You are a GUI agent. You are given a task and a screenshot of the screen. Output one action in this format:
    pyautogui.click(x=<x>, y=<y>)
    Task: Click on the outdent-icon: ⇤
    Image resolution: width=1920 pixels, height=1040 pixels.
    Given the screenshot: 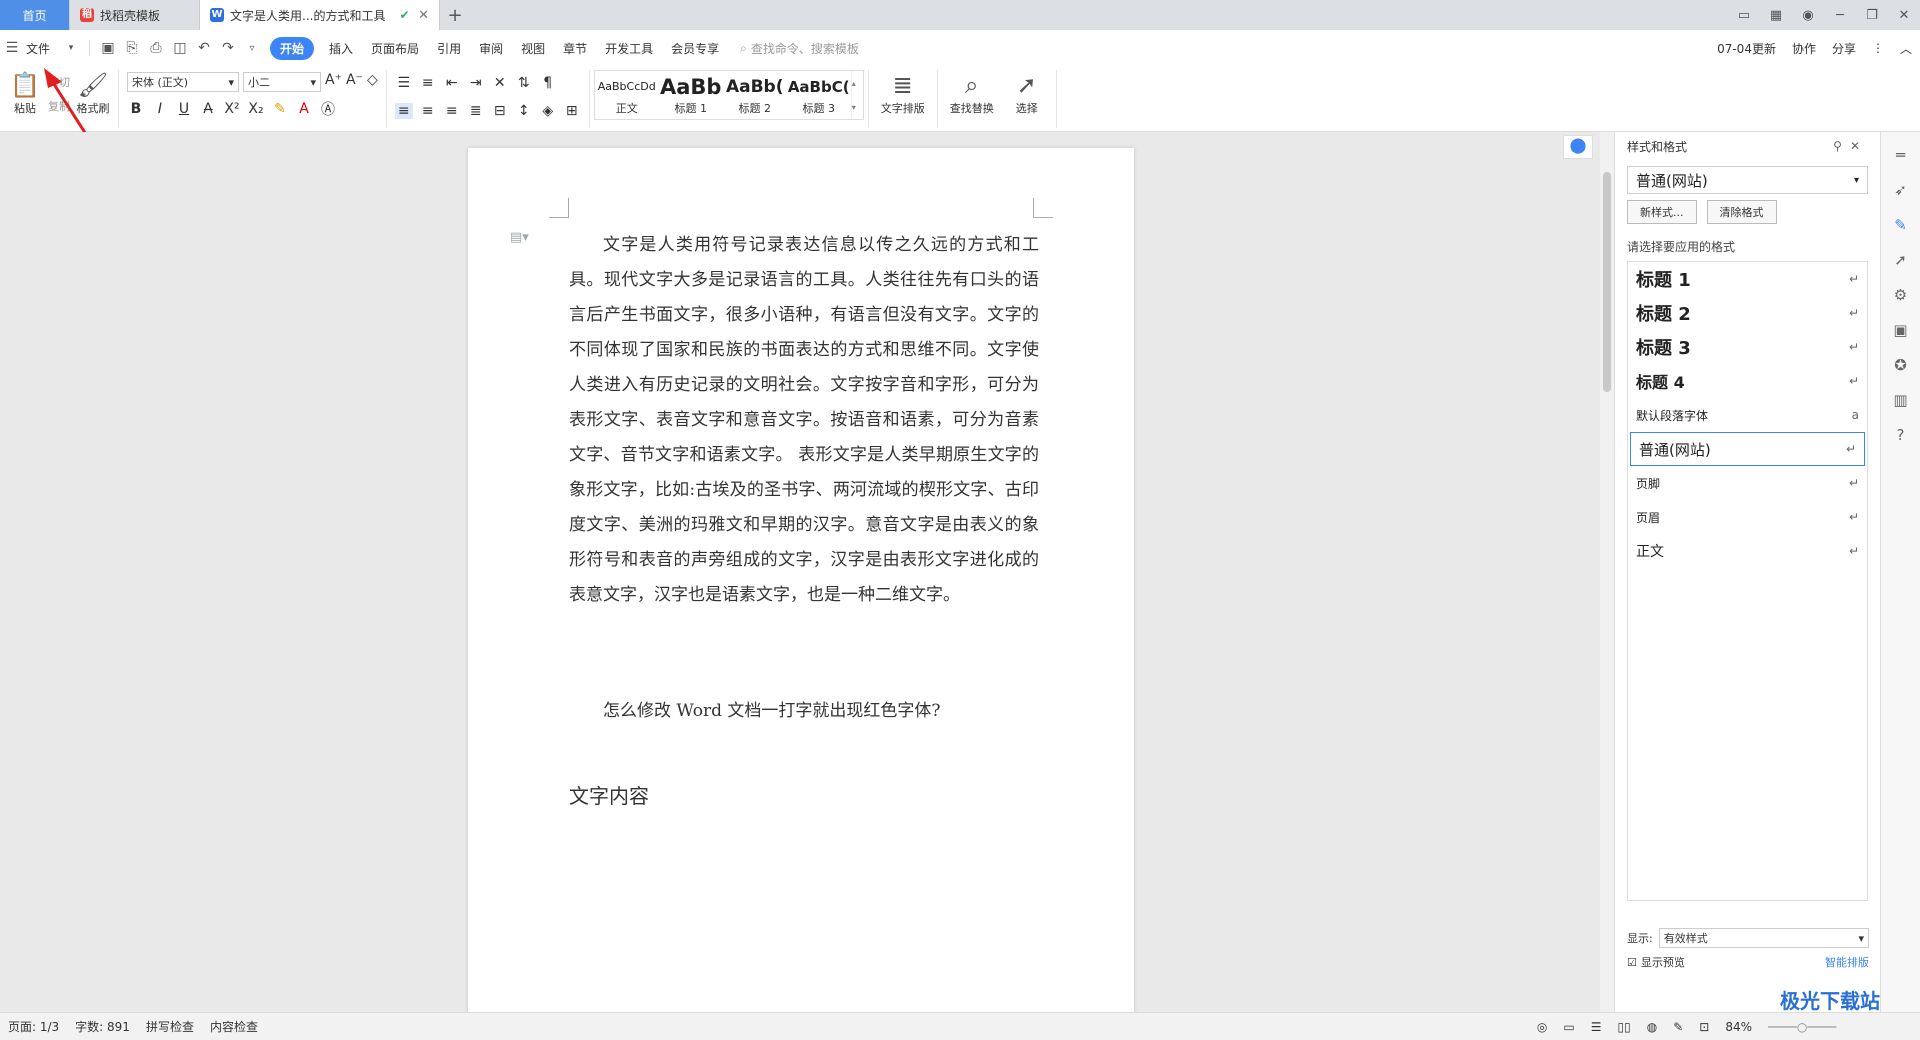 What is the action you would take?
    pyautogui.click(x=452, y=83)
    